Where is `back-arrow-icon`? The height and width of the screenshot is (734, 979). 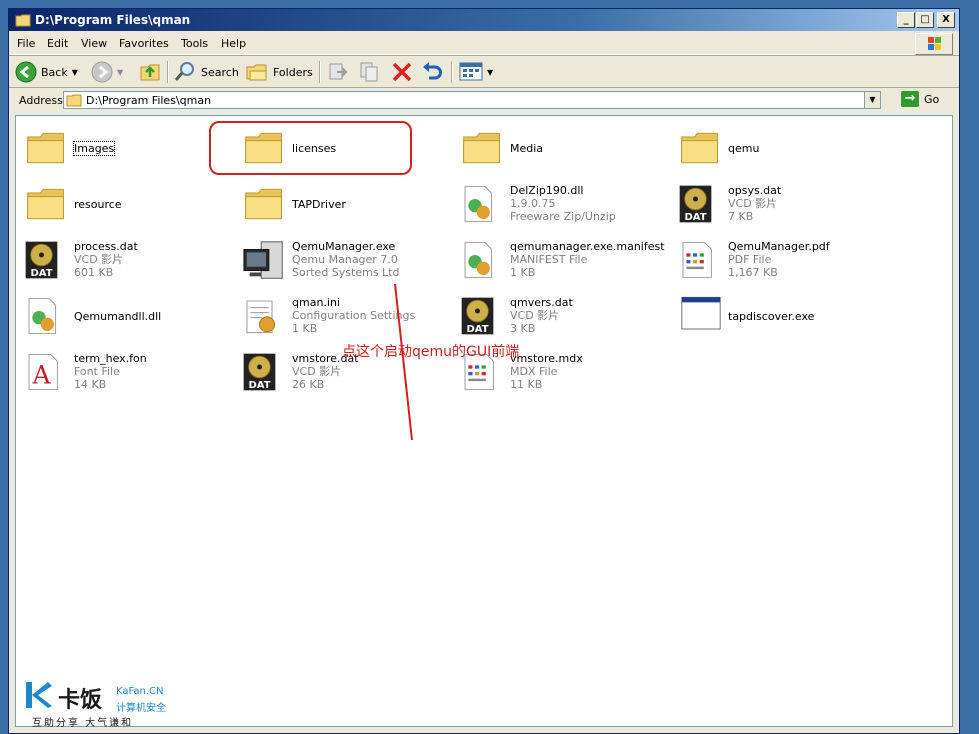
back-arrow-icon is located at coordinates (26, 72).